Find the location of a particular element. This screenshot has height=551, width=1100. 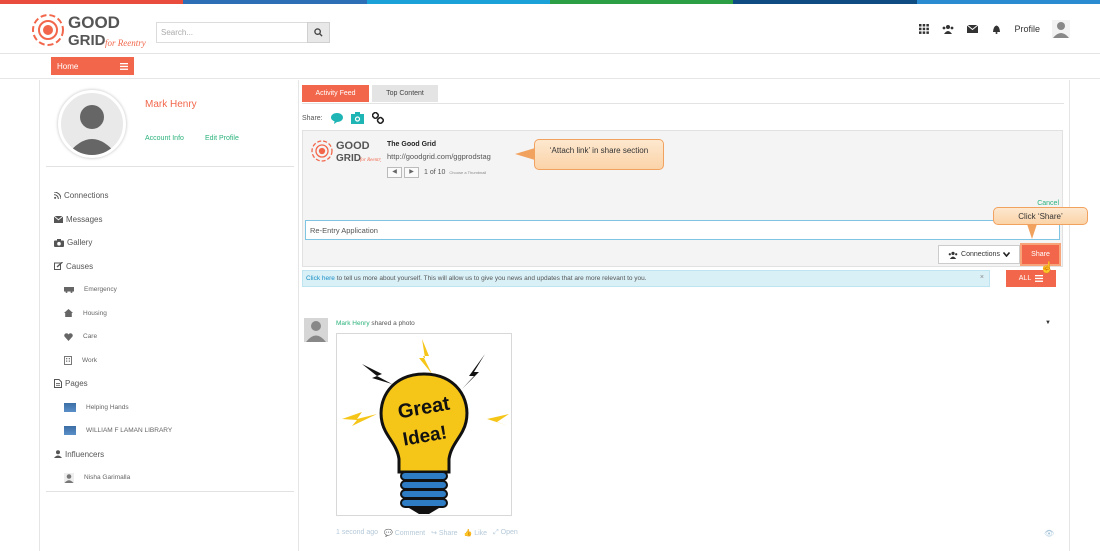

search-icon is located at coordinates (318, 32).